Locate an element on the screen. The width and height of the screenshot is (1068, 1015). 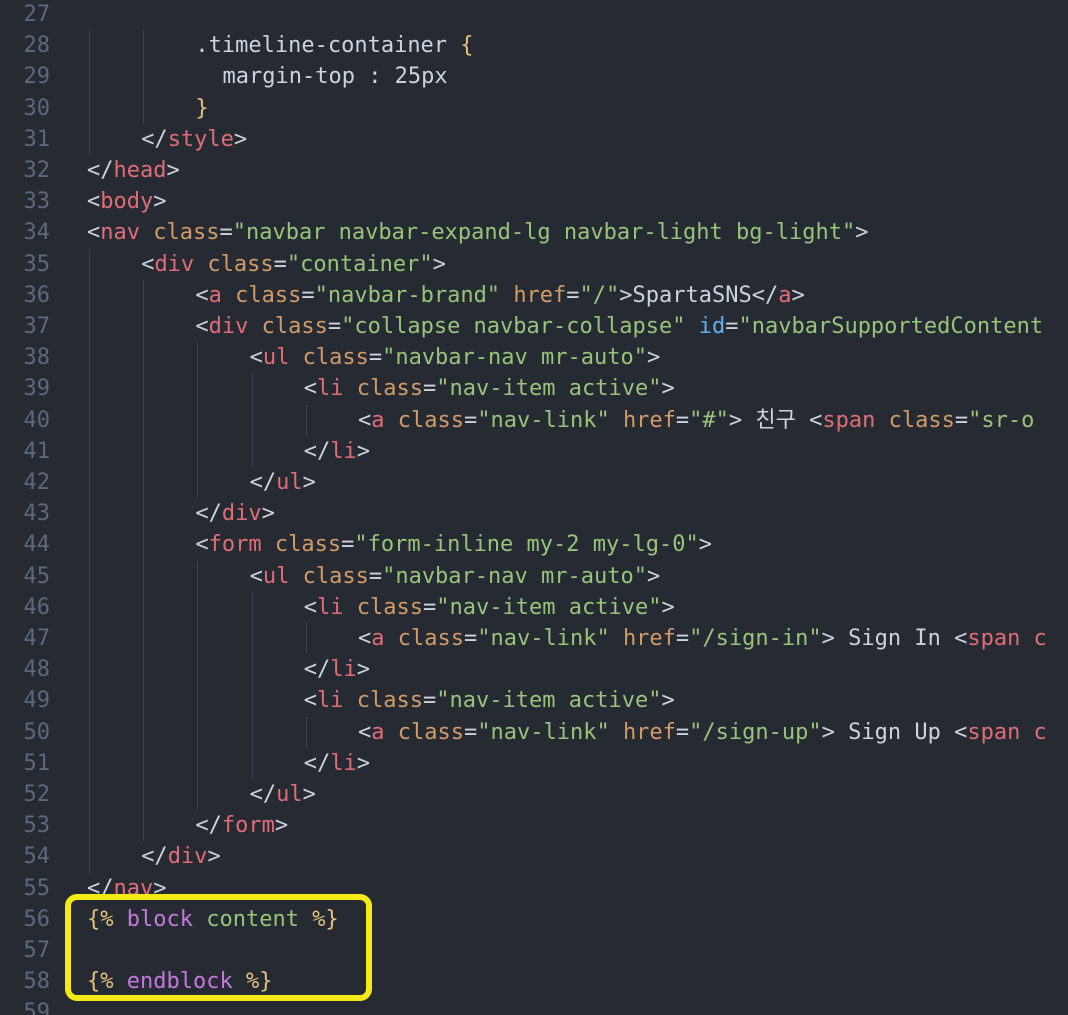
code-text: </style> is located at coordinates (194, 139).